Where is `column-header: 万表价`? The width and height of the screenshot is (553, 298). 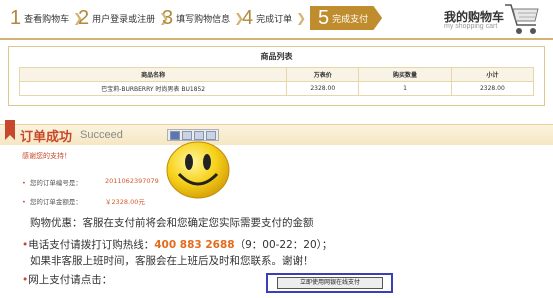 column-header: 万表价 is located at coordinates (323, 74).